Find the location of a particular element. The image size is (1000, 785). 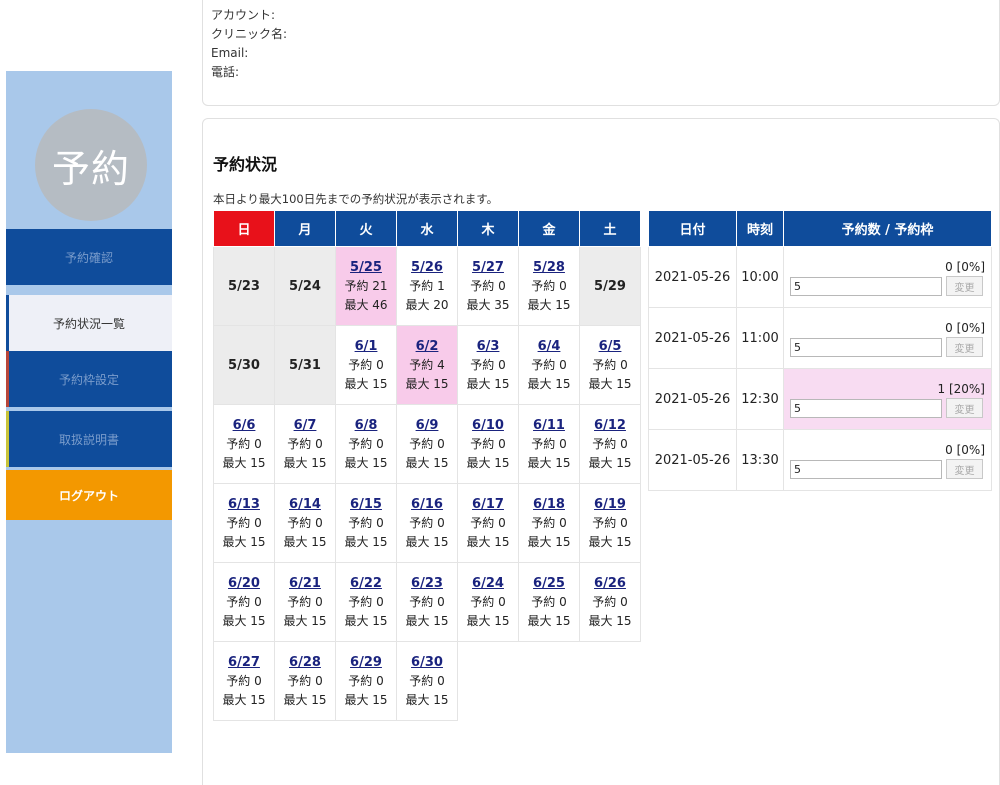

calendar-day-cell: 6/25 予約 0 最大 15 is located at coordinates (549, 602).